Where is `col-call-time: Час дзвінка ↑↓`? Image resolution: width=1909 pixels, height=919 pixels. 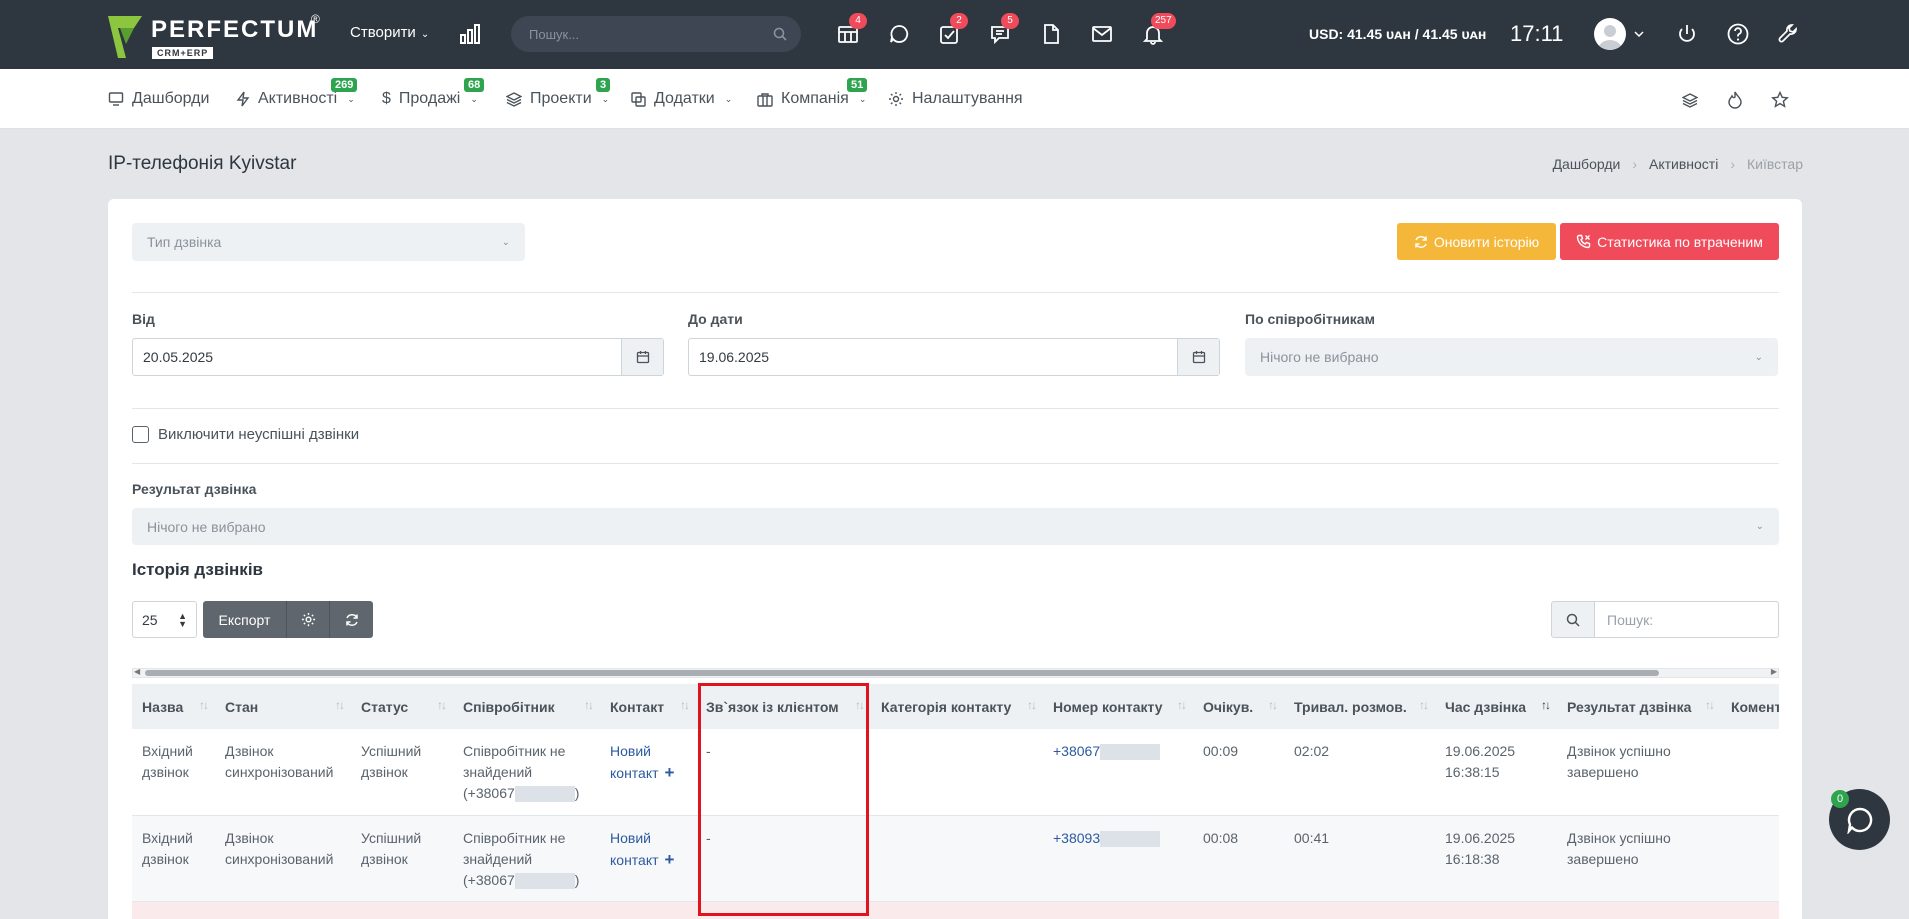
col-call-time: Час дзвінка ↑↓ is located at coordinates (1496, 706).